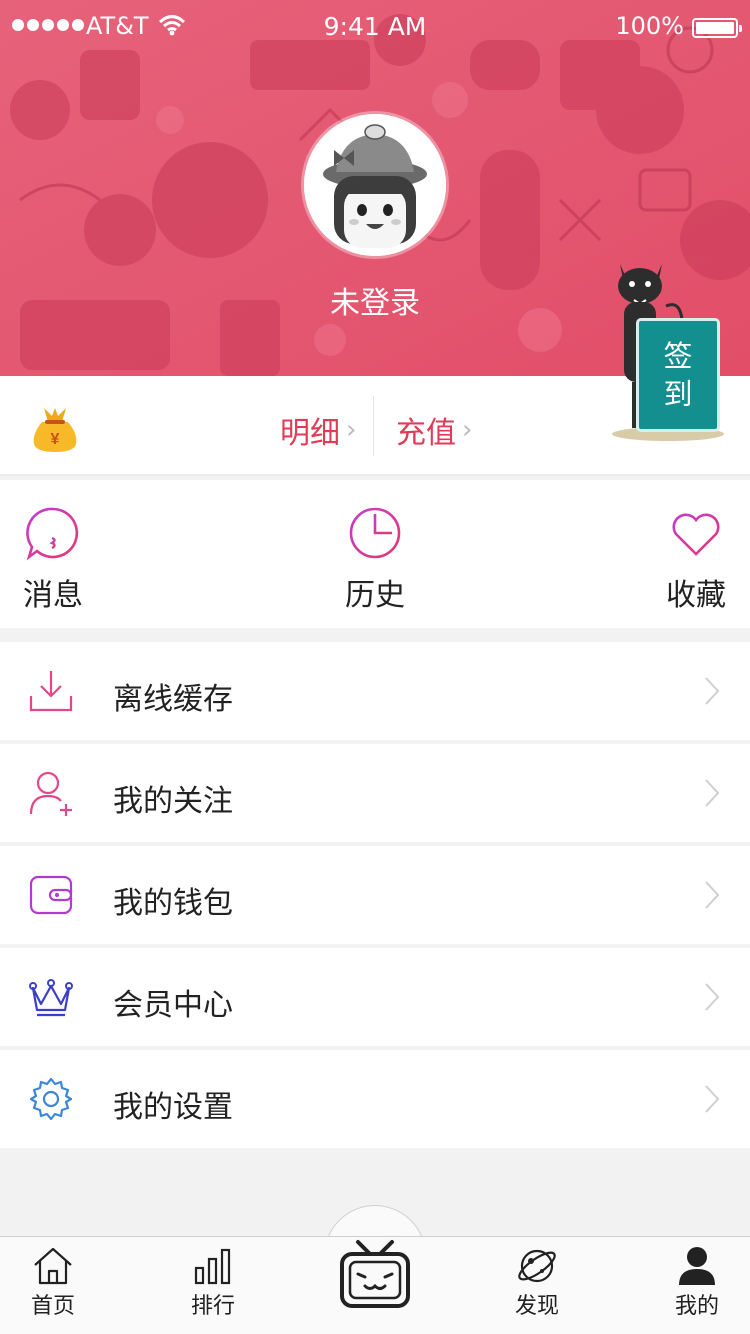  I want to click on tab-label: 排行, so click(212, 1306).